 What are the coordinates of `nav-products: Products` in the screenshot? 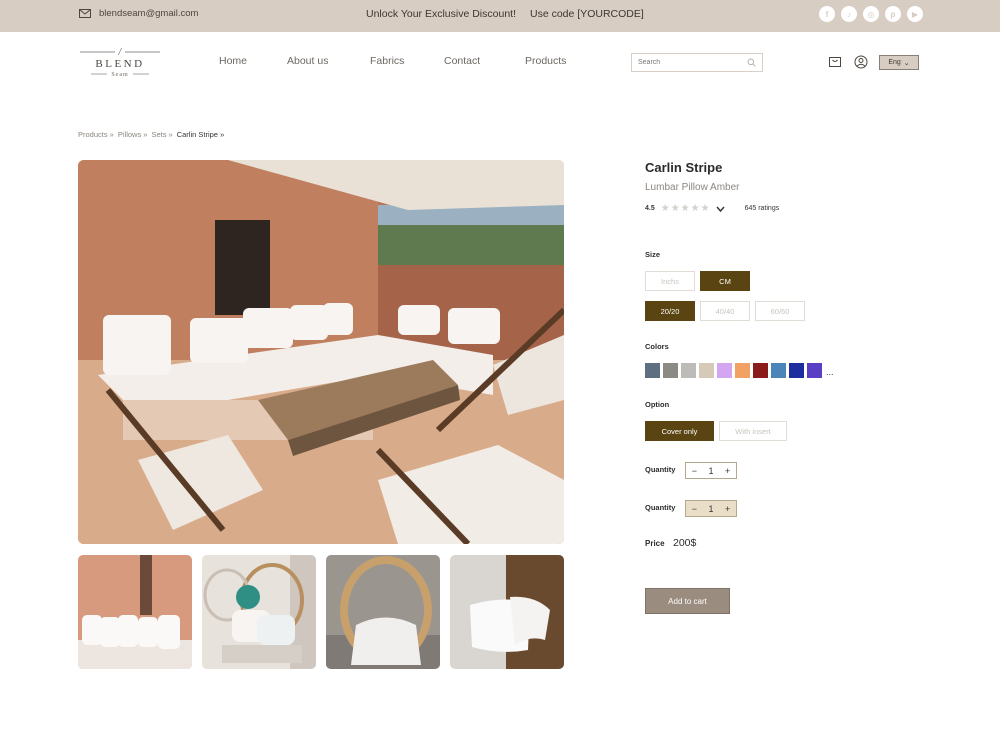 It's located at (545, 61).